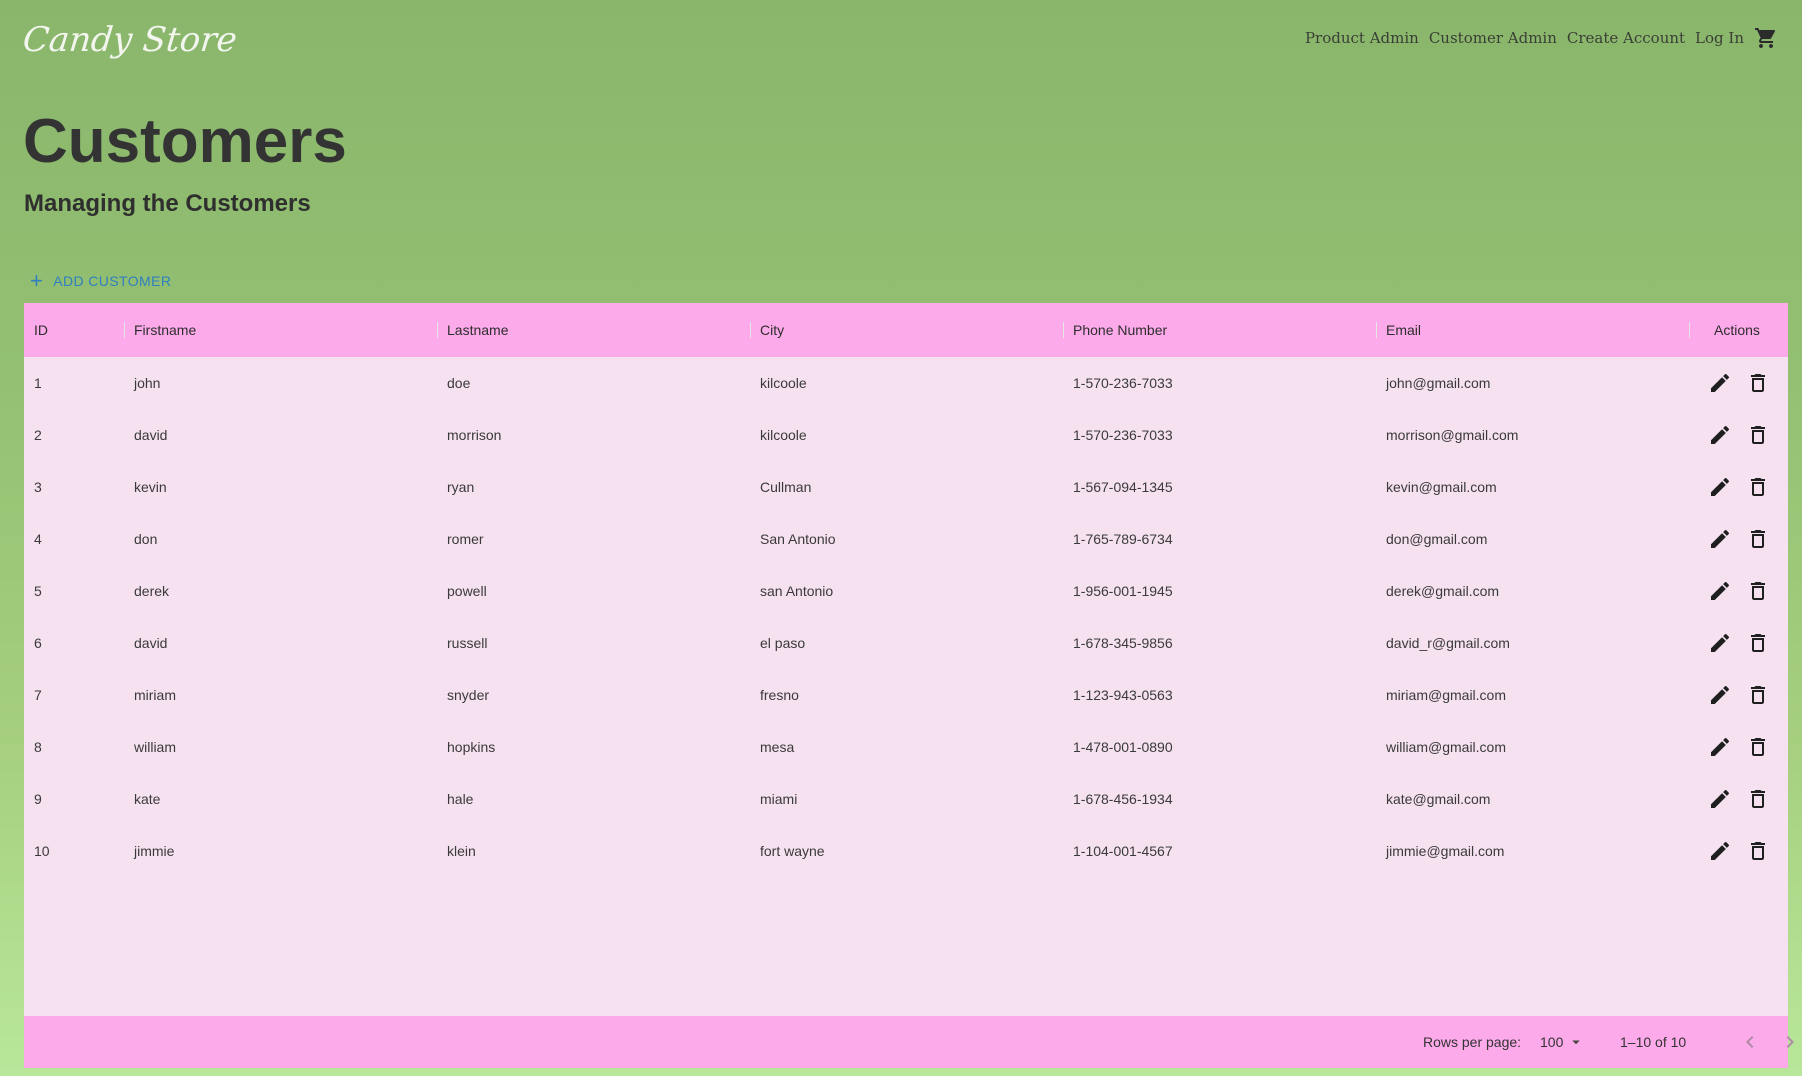  I want to click on cell-city: san Antonio, so click(796, 591).